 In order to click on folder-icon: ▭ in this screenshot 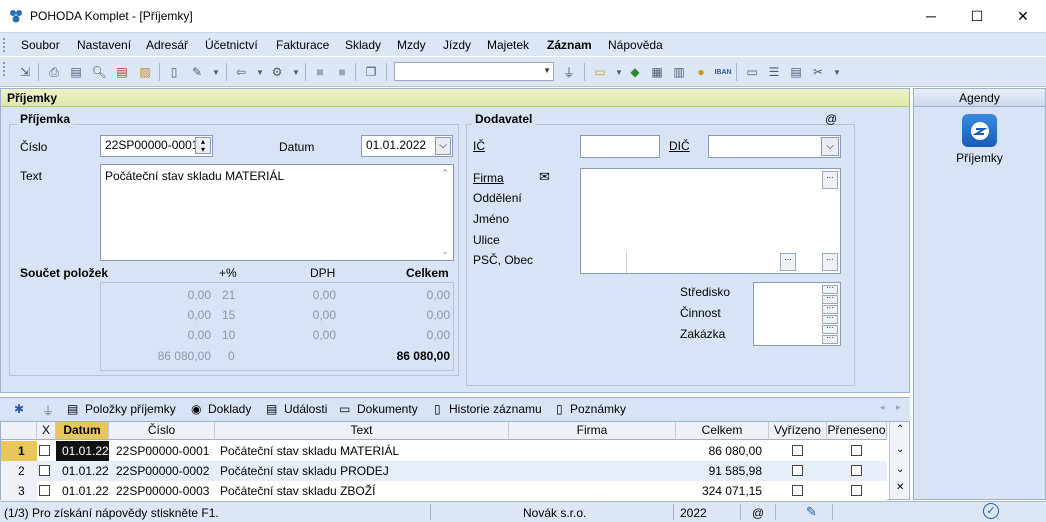, I will do `click(600, 72)`.